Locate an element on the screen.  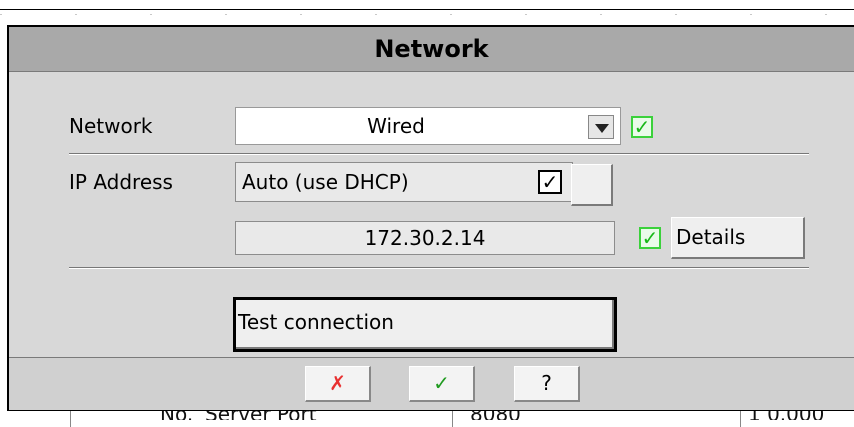
details-button: Details is located at coordinates (738, 238).